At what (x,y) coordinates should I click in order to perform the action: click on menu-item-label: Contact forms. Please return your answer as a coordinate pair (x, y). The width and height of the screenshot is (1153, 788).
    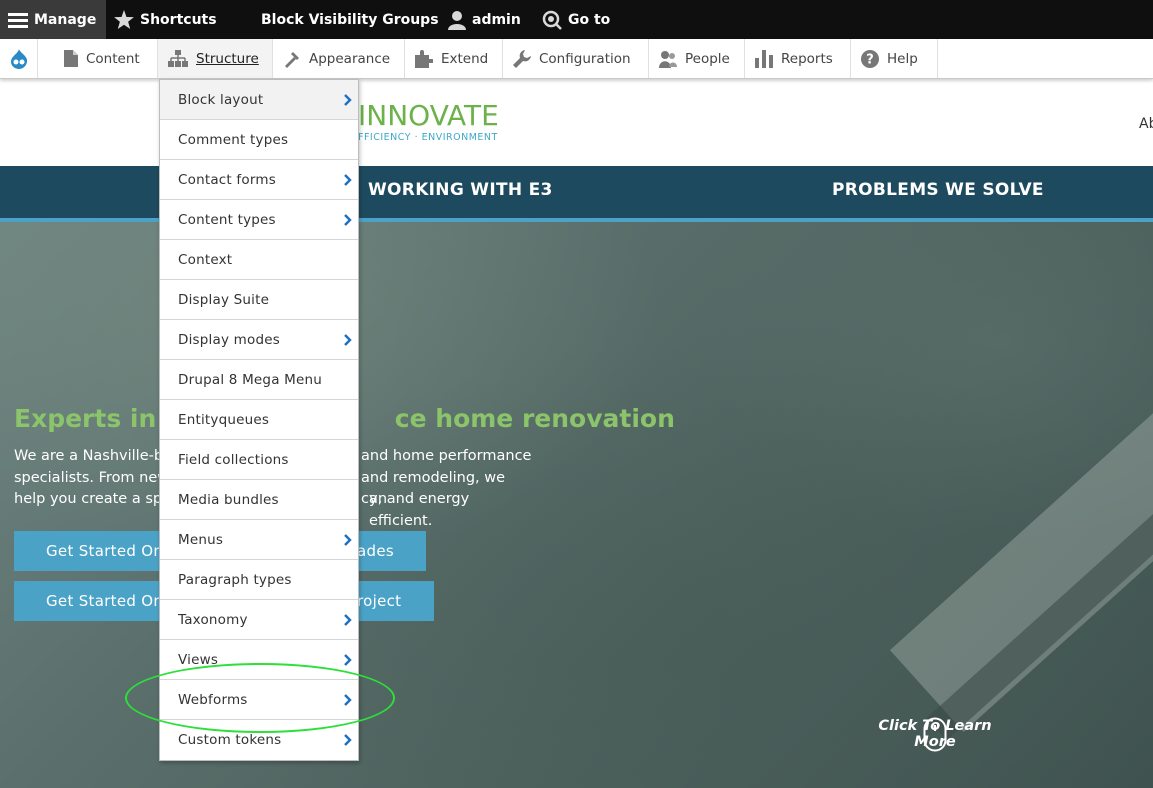
    Looking at the image, I should click on (227, 179).